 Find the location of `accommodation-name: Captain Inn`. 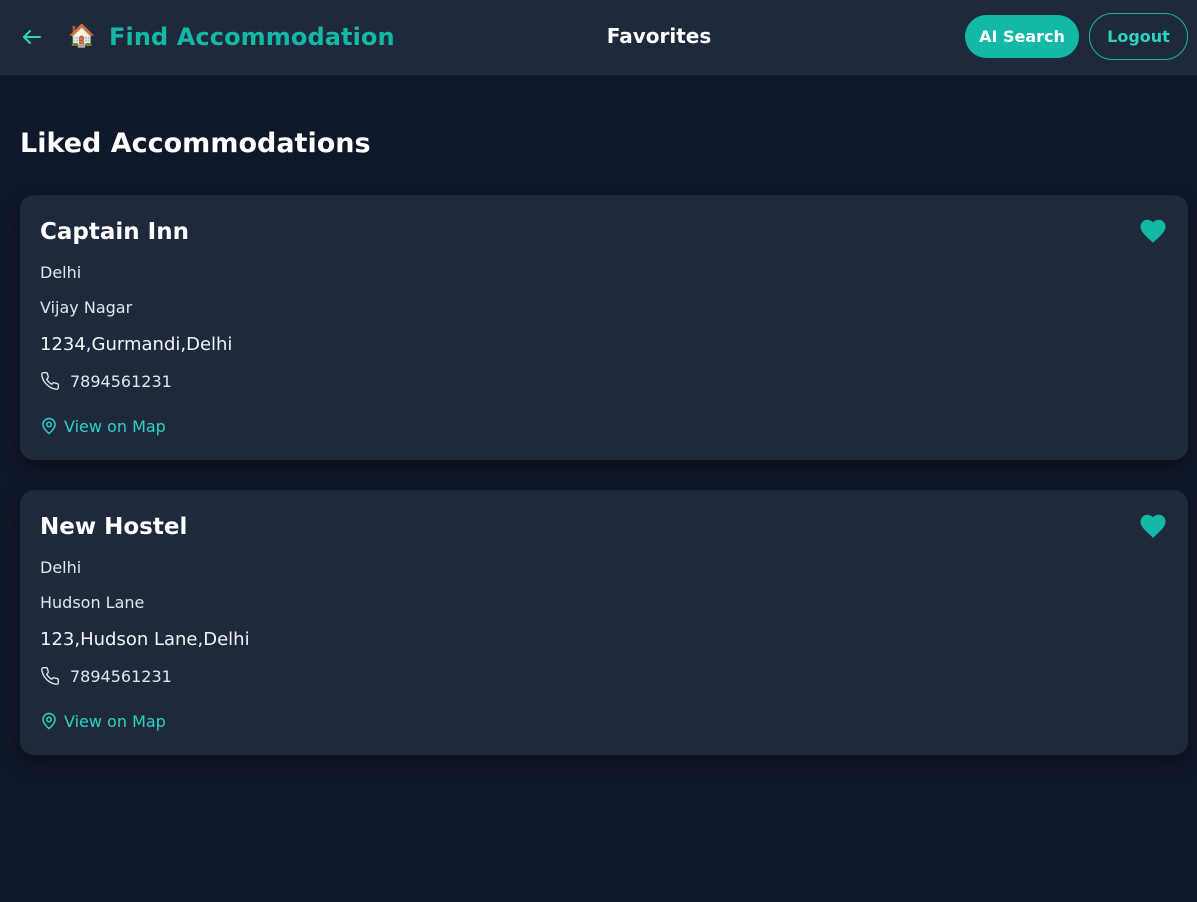

accommodation-name: Captain Inn is located at coordinates (114, 232).